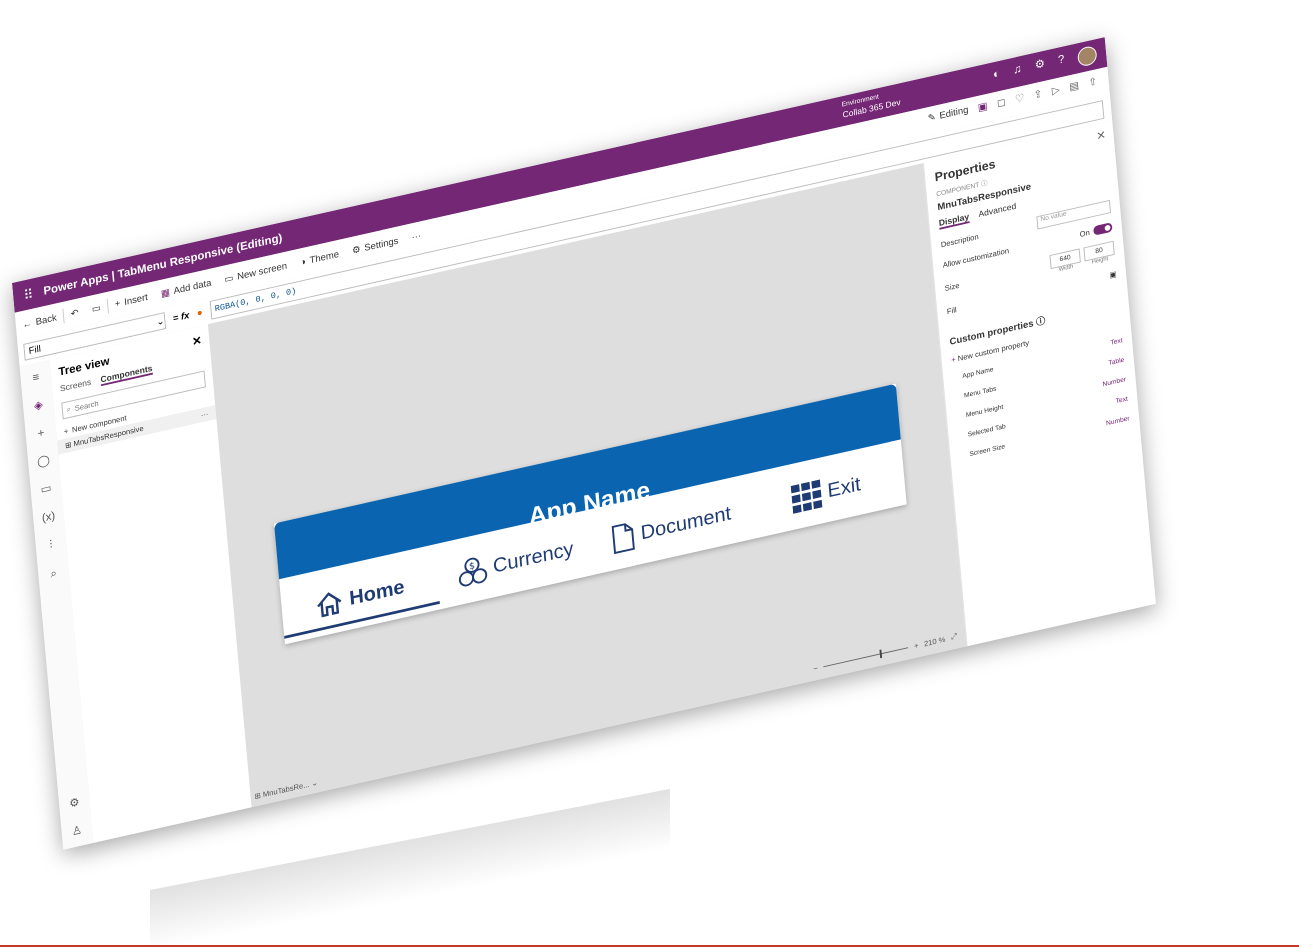 The image size is (1299, 947). I want to click on clipboard-icon: ▭, so click(96, 308).